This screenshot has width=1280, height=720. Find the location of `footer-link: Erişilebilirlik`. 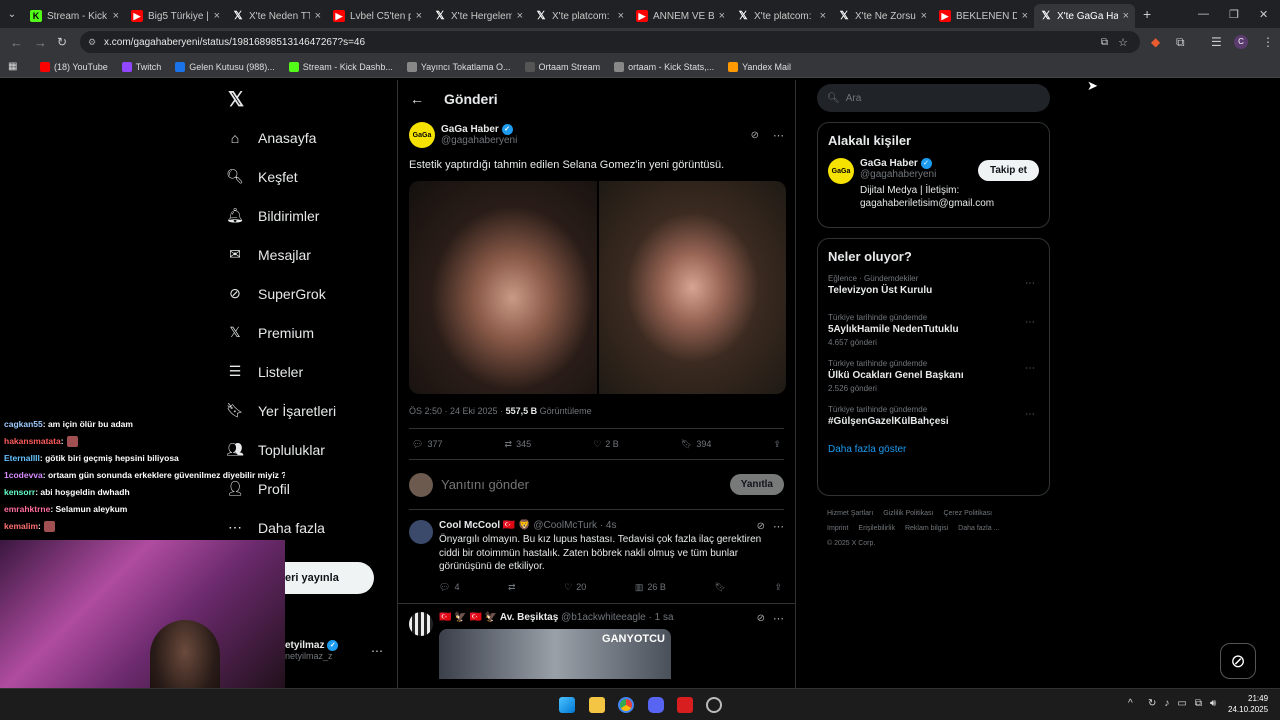

footer-link: Erişilebilirlik is located at coordinates (876, 528).